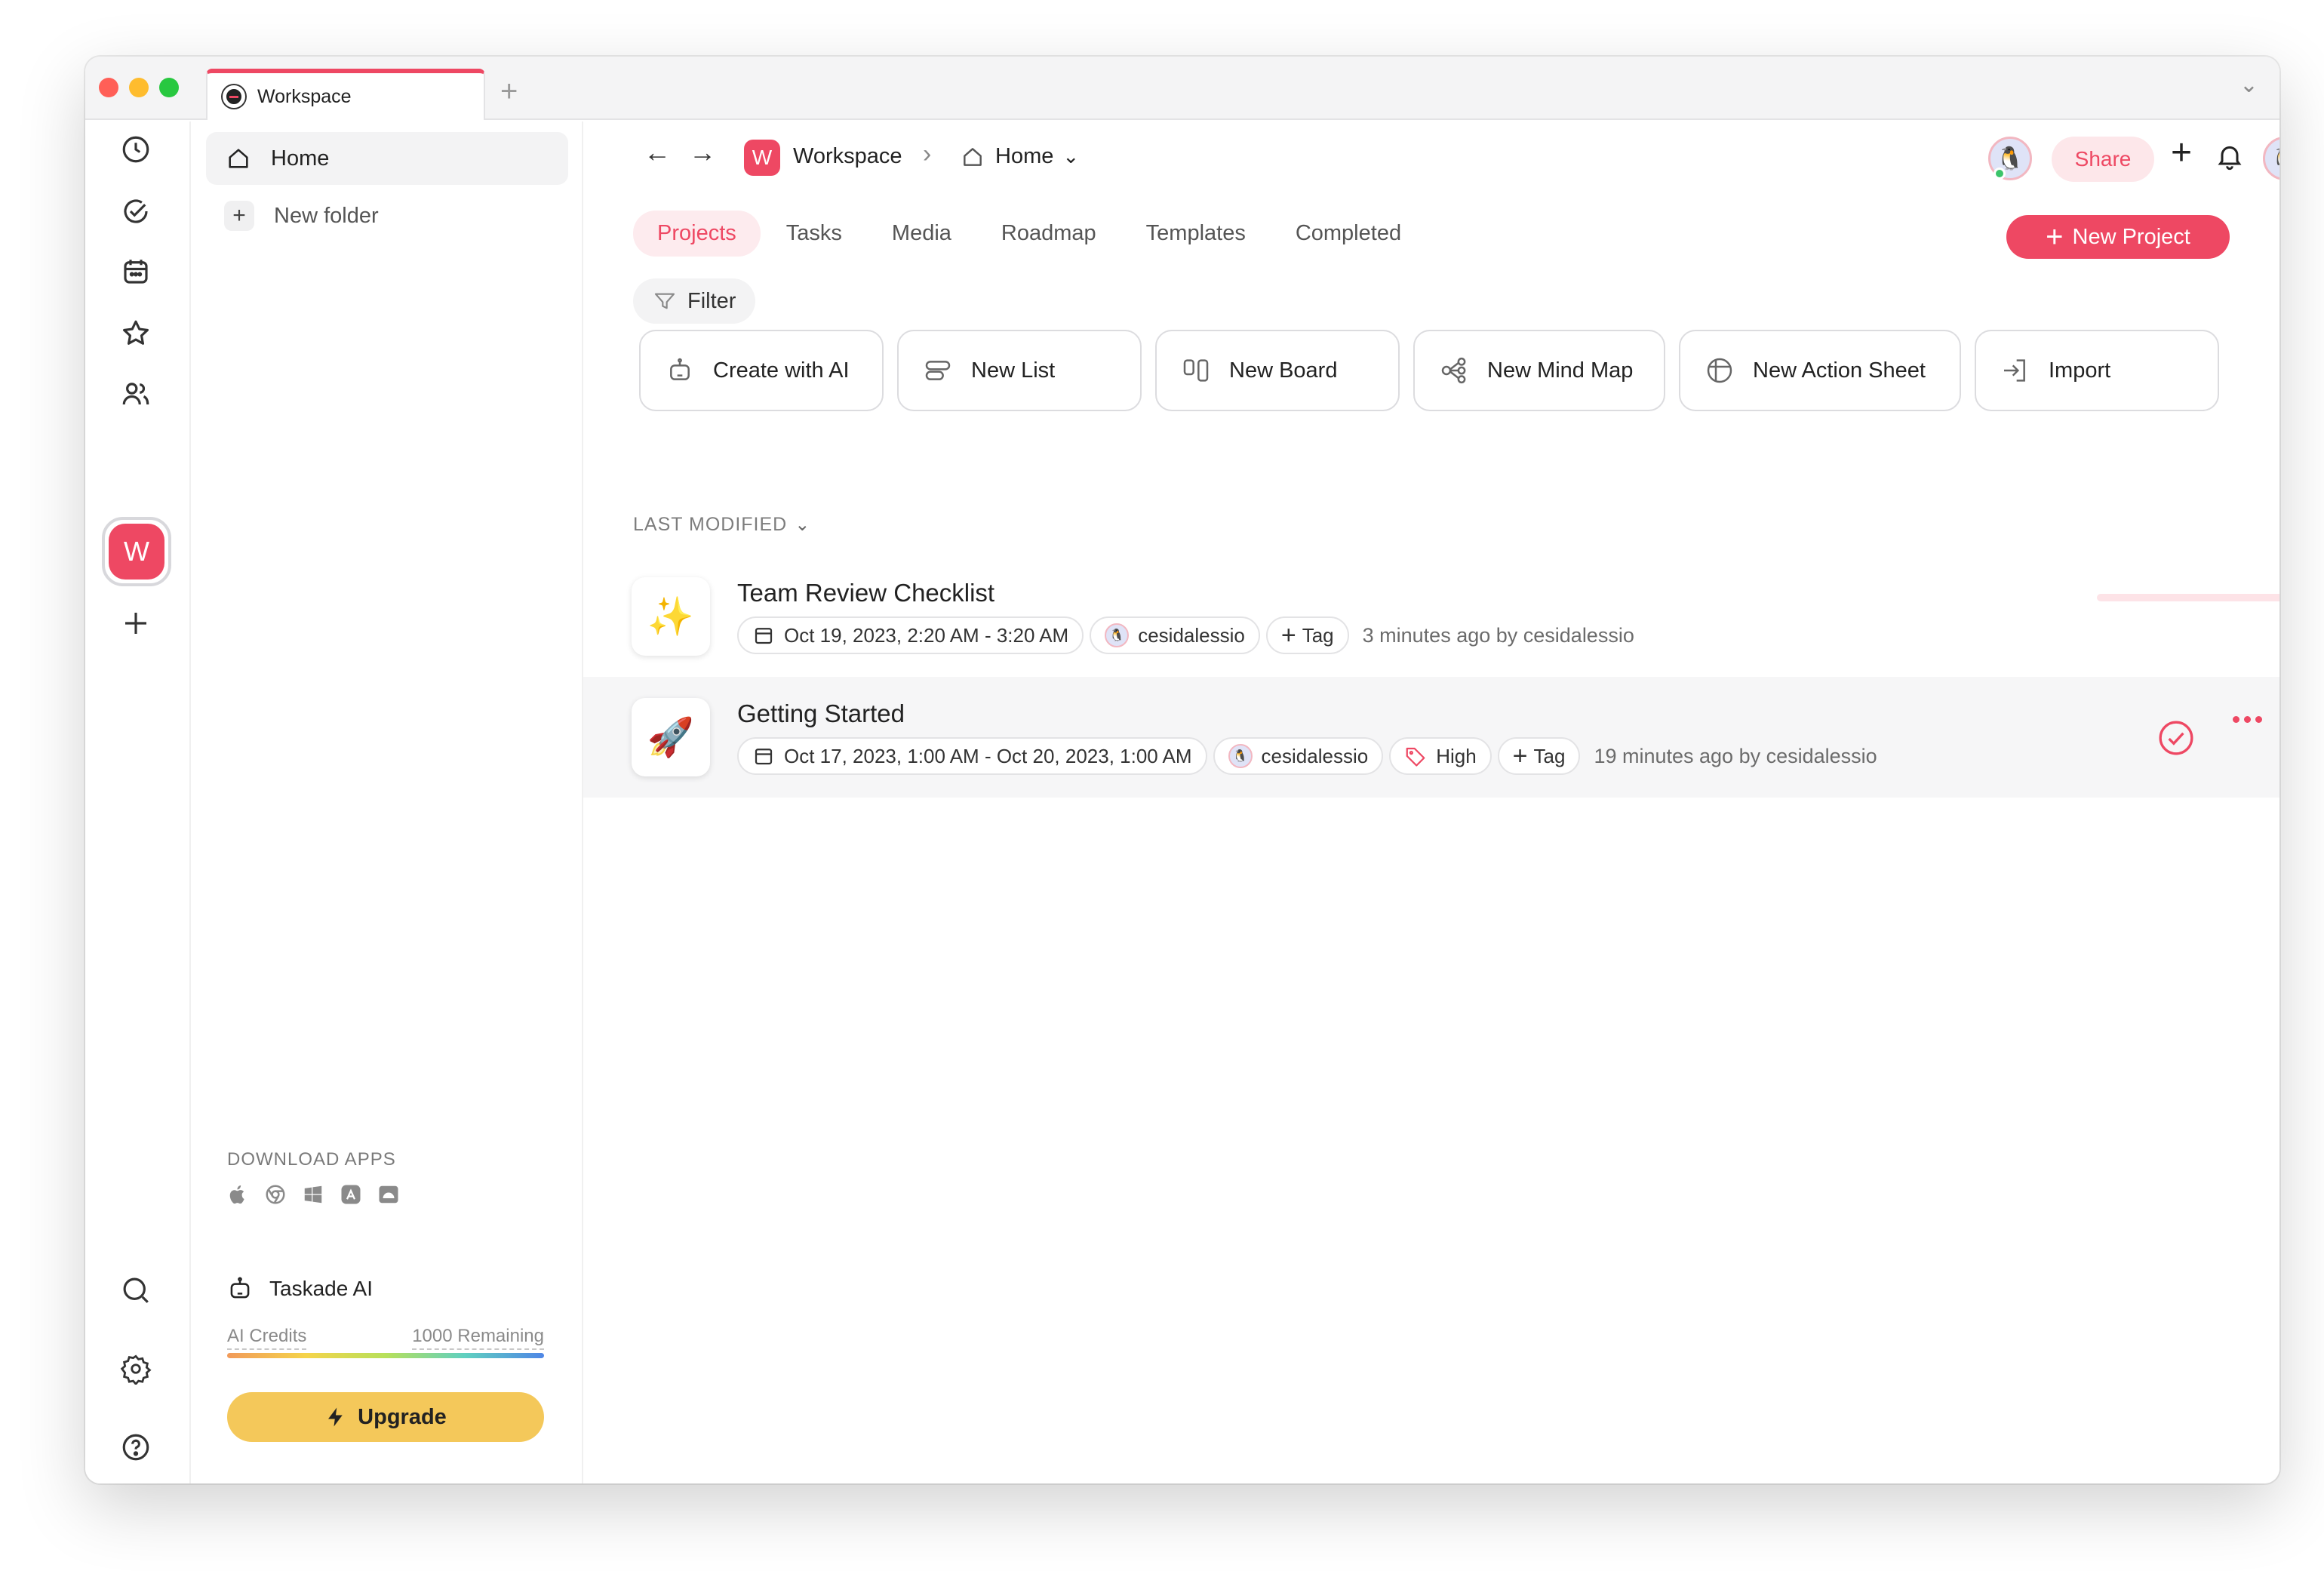 This screenshot has width=2324, height=1571. Describe the element at coordinates (108, 87) in the screenshot. I see `close-window-button` at that location.